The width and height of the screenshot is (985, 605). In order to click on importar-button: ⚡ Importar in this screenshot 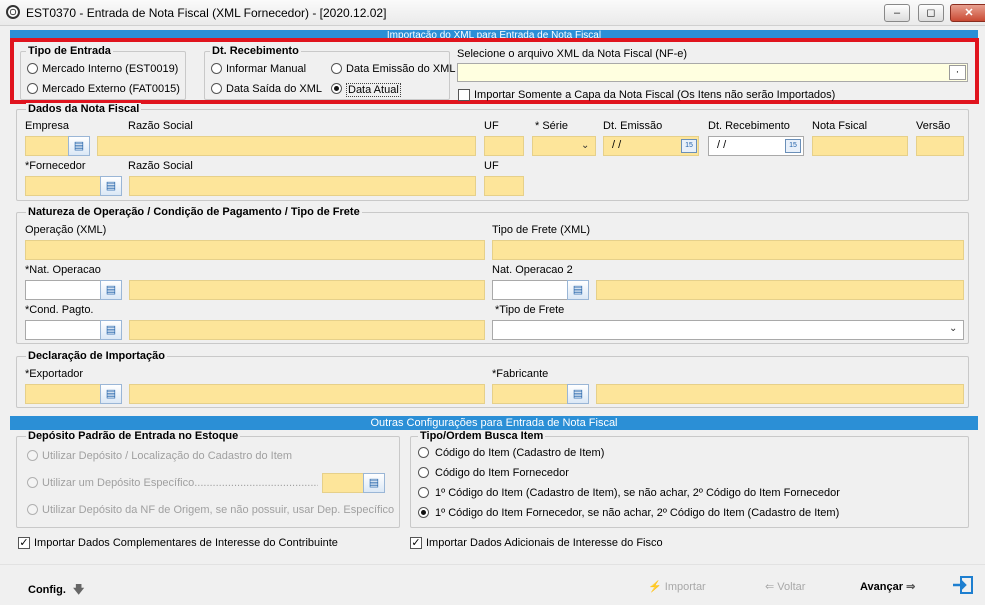, I will do `click(677, 586)`.